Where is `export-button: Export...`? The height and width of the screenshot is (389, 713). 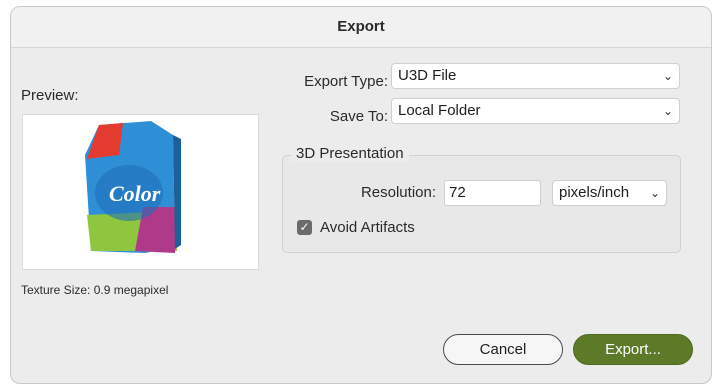
export-button: Export... is located at coordinates (633, 349).